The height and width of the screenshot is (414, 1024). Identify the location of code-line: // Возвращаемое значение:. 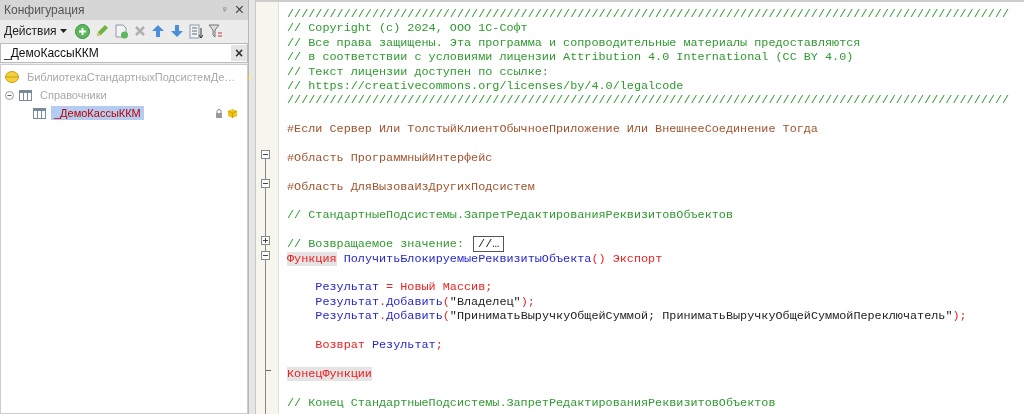
(376, 244).